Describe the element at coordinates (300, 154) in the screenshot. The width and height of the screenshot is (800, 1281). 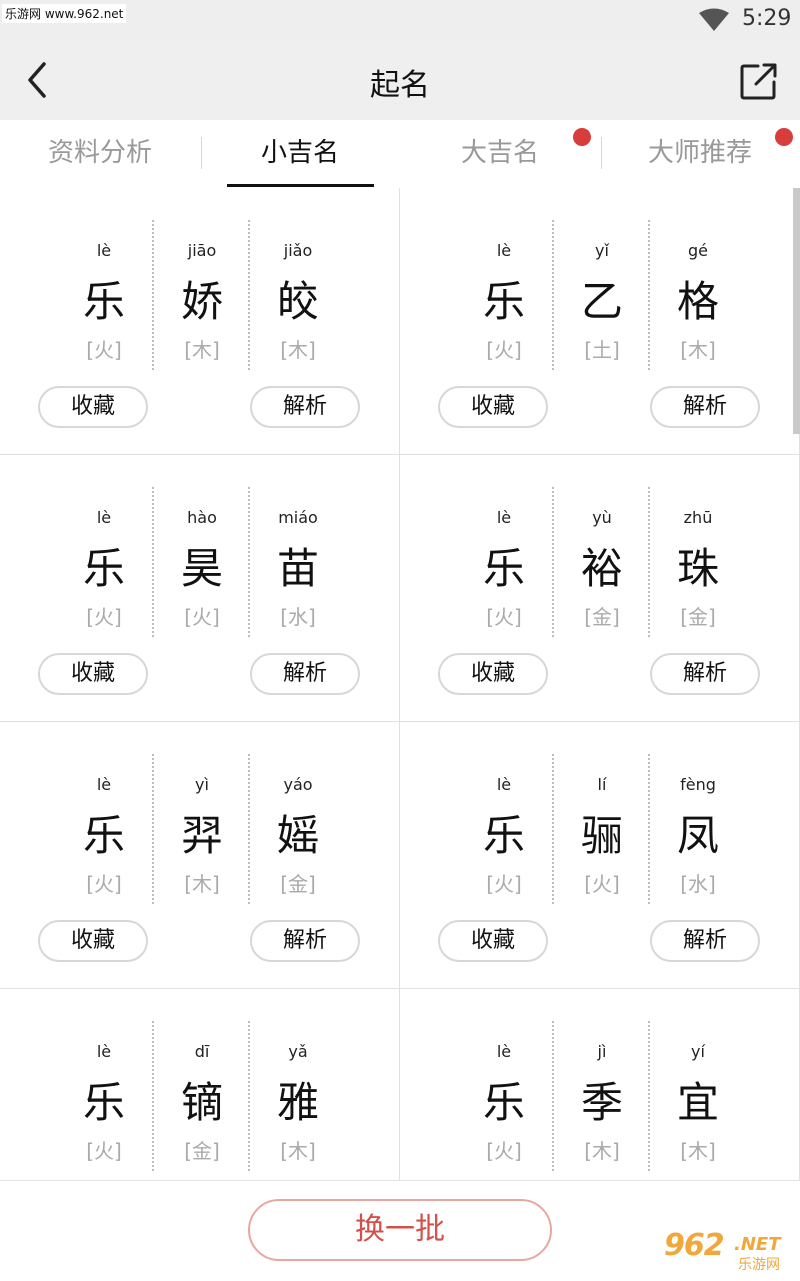
I see `tab-small-lucky-name: 小吉名` at that location.